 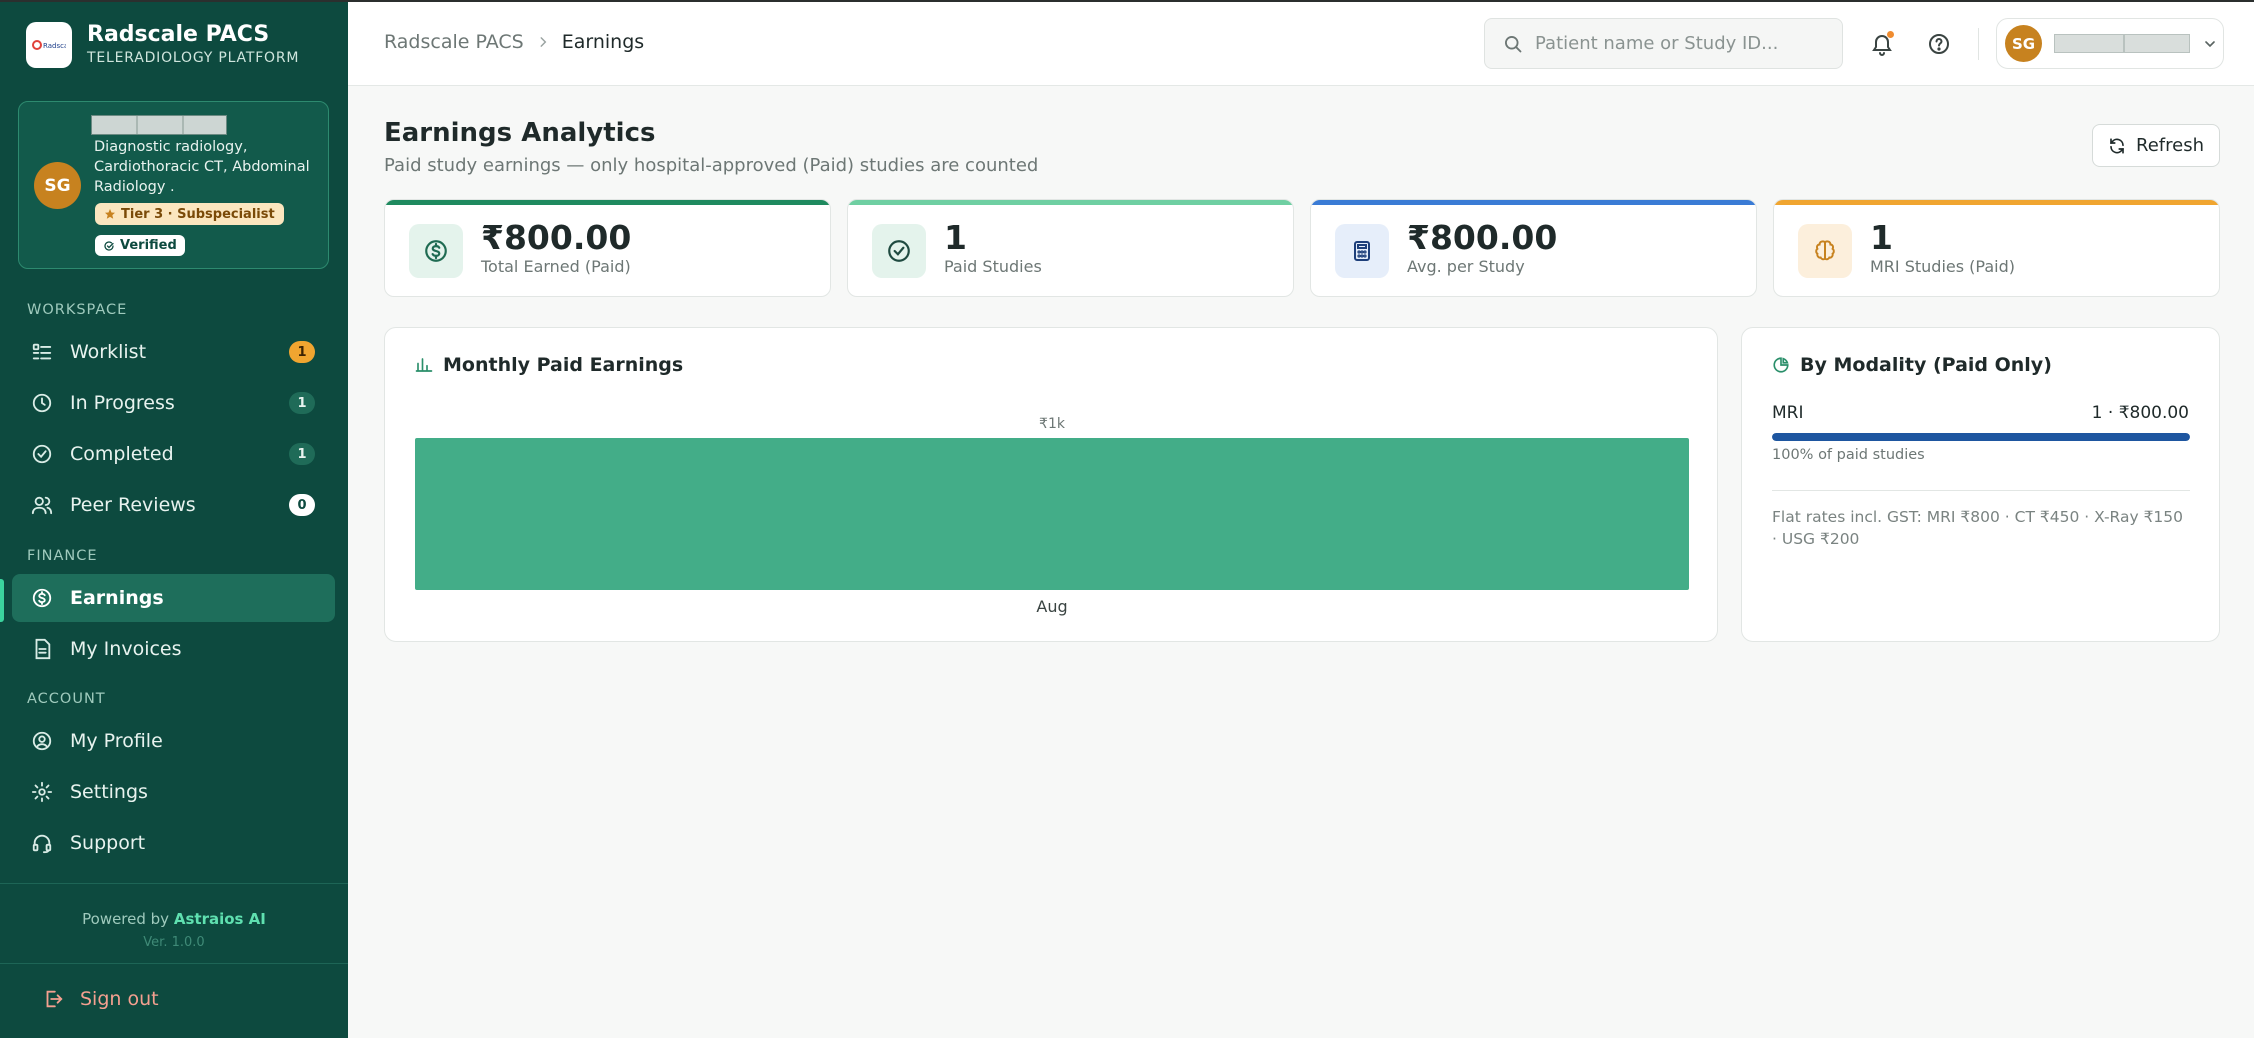 What do you see at coordinates (42, 843) in the screenshot?
I see `headset-icon` at bounding box center [42, 843].